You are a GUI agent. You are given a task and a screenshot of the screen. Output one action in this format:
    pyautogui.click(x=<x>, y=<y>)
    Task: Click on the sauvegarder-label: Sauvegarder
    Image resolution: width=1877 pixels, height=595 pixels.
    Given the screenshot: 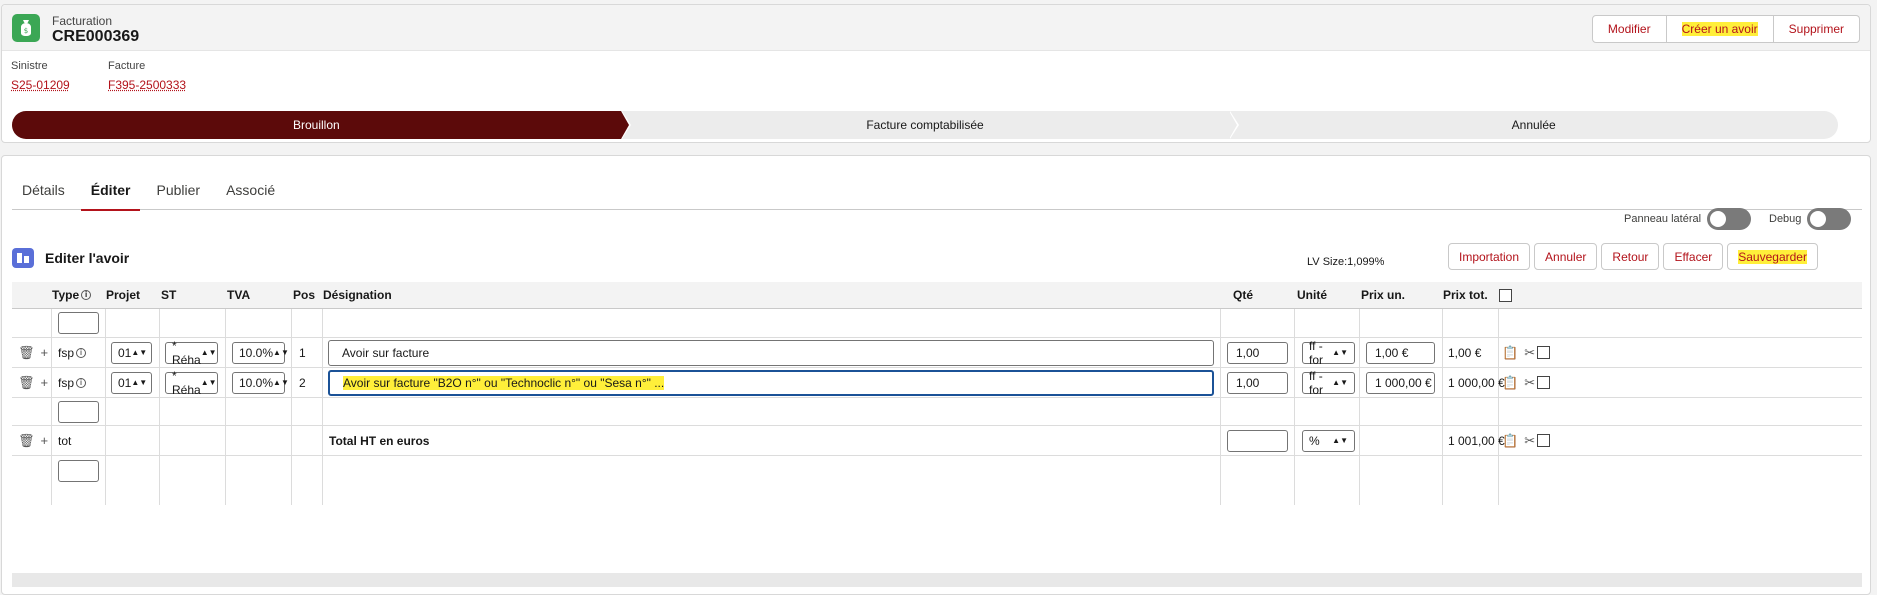 What is the action you would take?
    pyautogui.click(x=1772, y=256)
    